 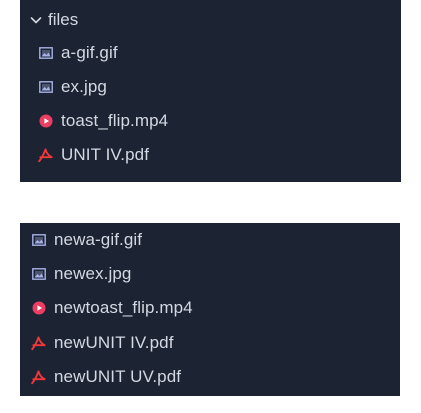 I want to click on file-label: newUNIT IV.pdf, so click(x=114, y=342).